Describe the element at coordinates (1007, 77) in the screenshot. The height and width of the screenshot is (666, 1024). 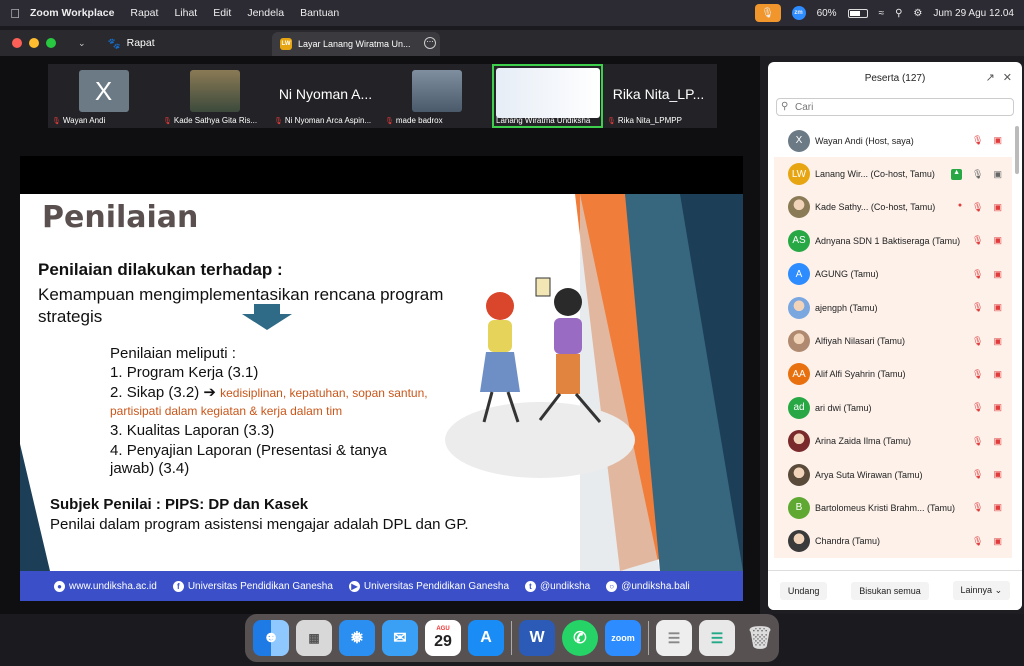
I see `close-icon: ✕` at that location.